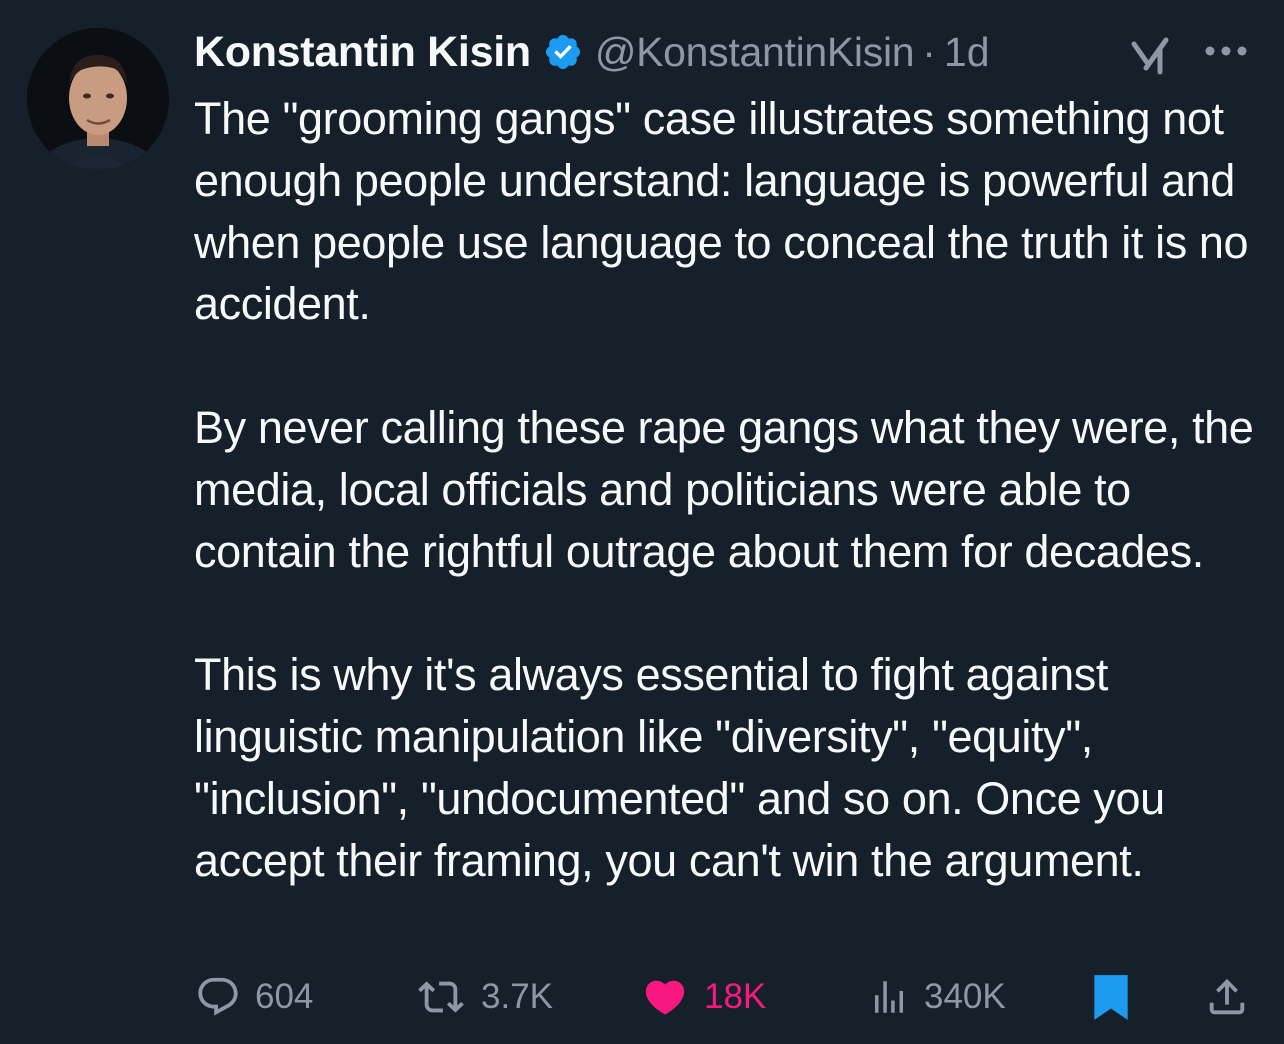 The image size is (1284, 1044). I want to click on avatar, so click(98, 99).